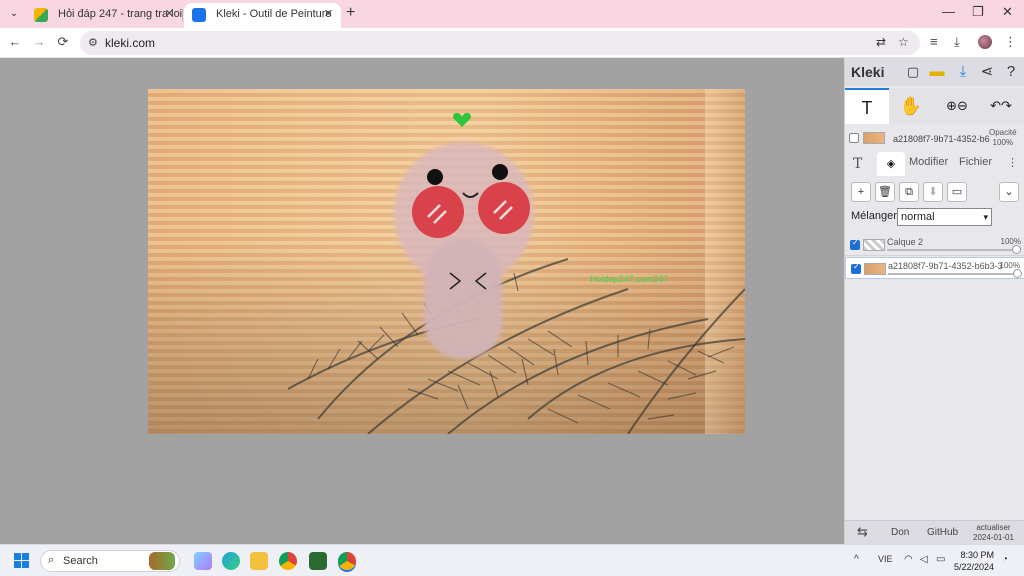 The width and height of the screenshot is (1024, 576). I want to click on address-bar: ⚙ kleki.com ⇄ ☆, so click(500, 43).